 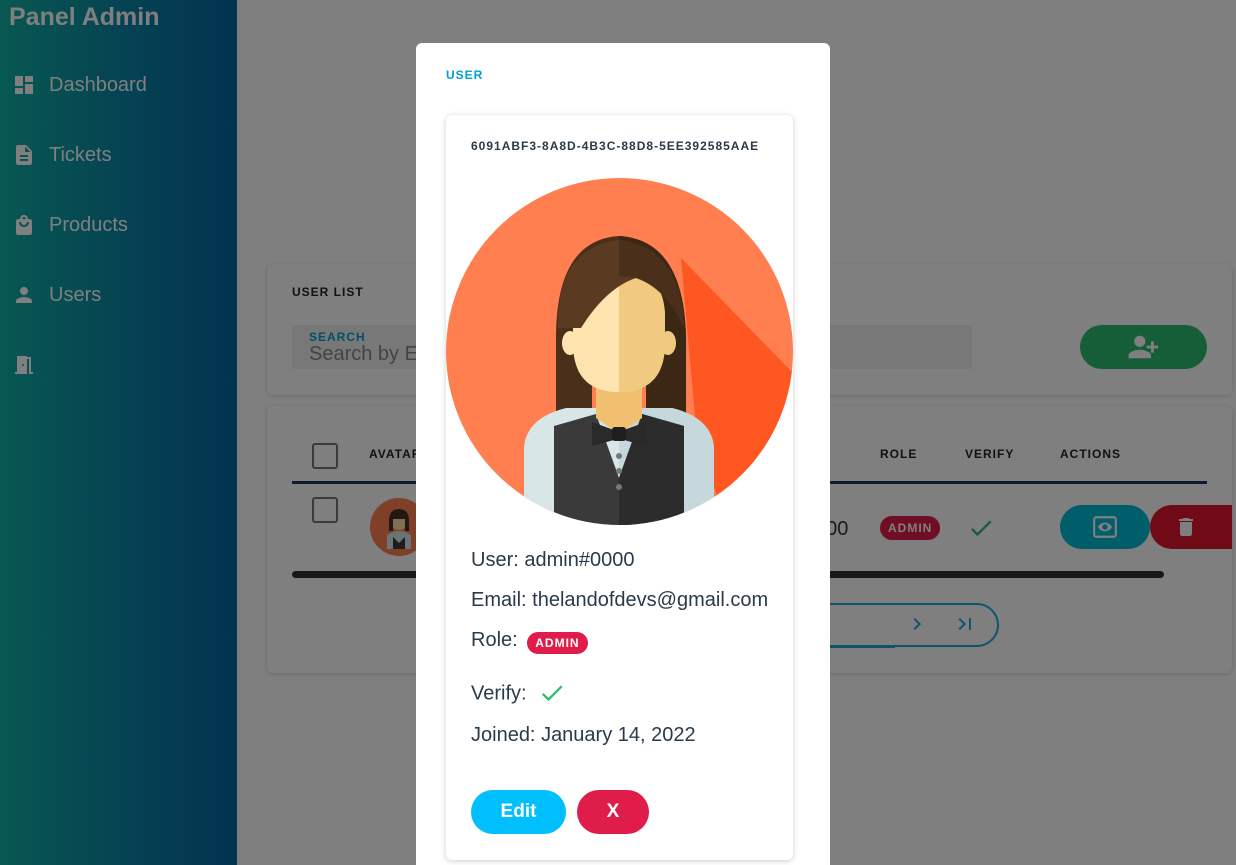 I want to click on close-button: X, so click(x=613, y=812).